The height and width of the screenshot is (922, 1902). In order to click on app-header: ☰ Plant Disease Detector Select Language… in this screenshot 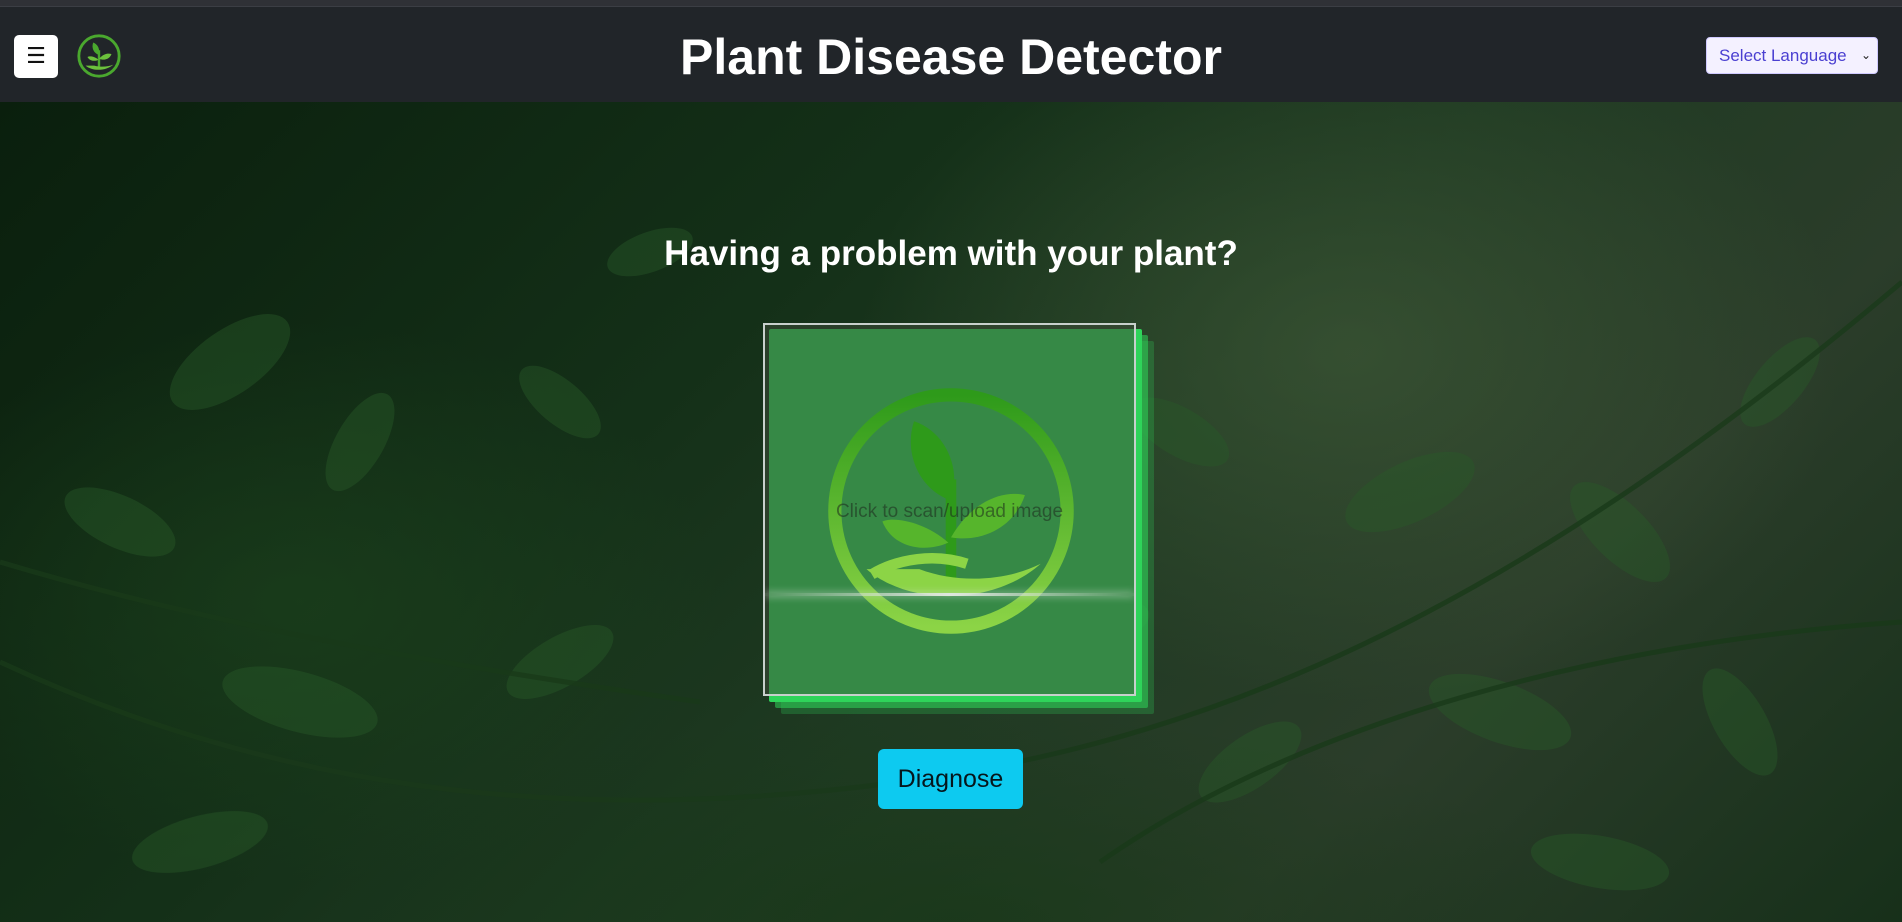, I will do `click(951, 54)`.